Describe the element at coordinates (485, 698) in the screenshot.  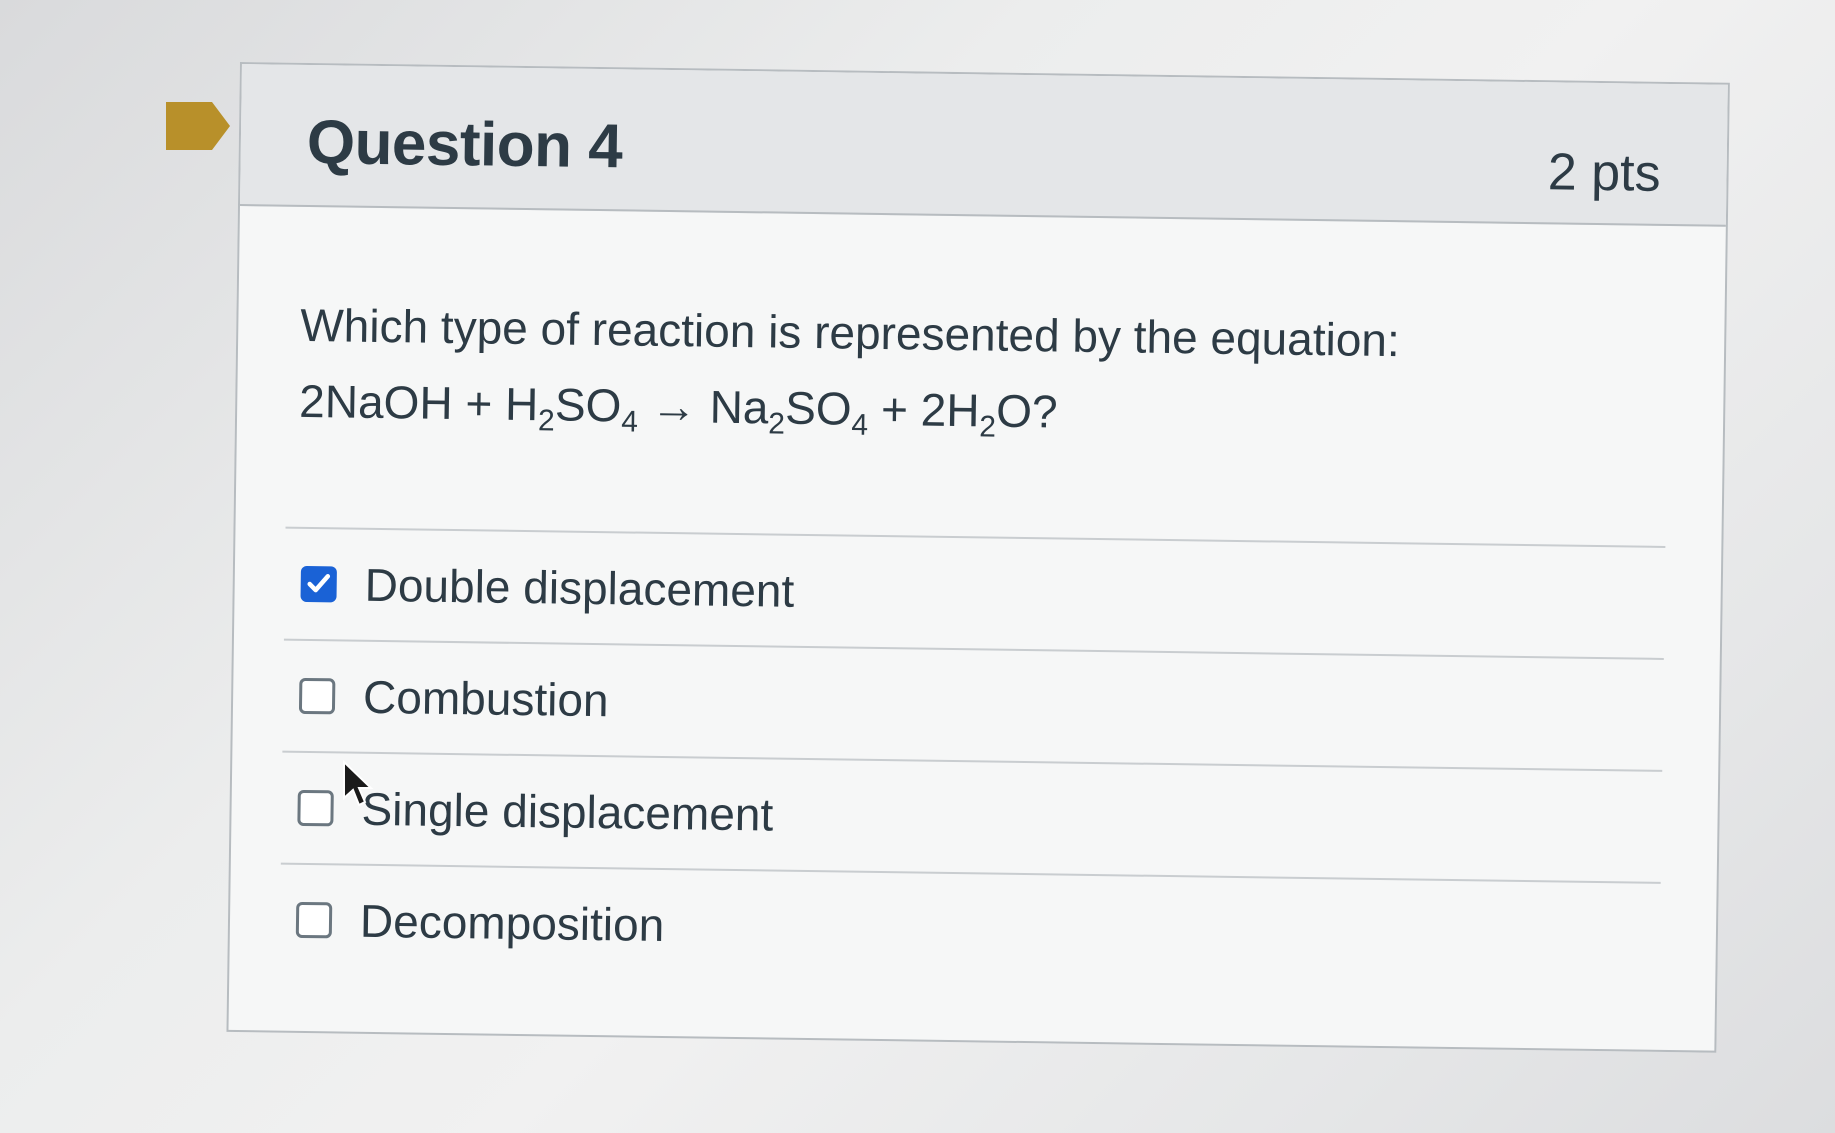
I see `answer-label: Combustion` at that location.